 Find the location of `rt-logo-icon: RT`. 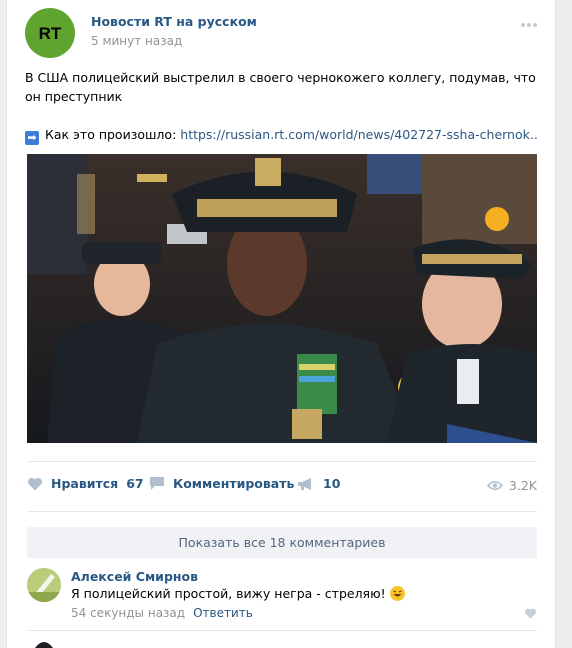

rt-logo-icon: RT is located at coordinates (50, 33).